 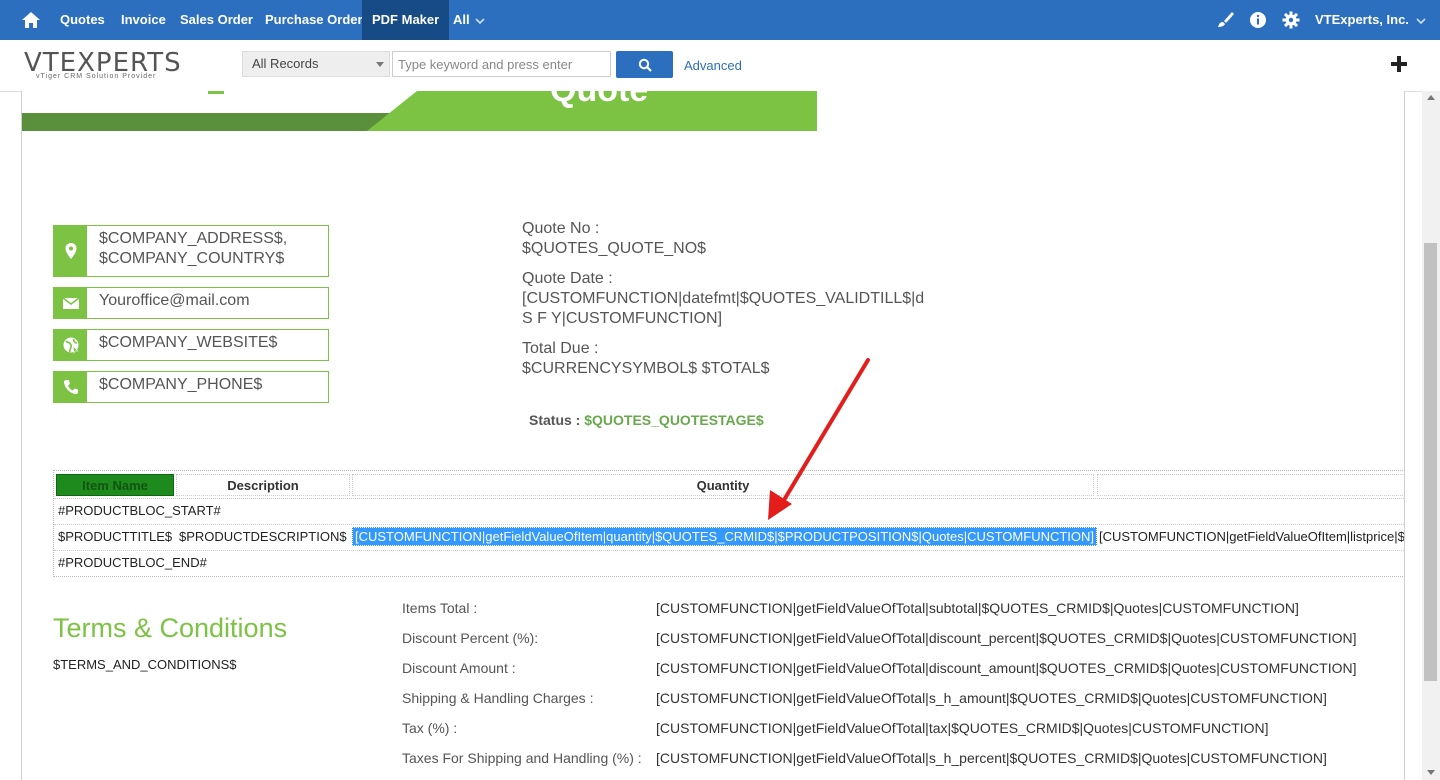 I want to click on search-button, so click(x=644, y=64).